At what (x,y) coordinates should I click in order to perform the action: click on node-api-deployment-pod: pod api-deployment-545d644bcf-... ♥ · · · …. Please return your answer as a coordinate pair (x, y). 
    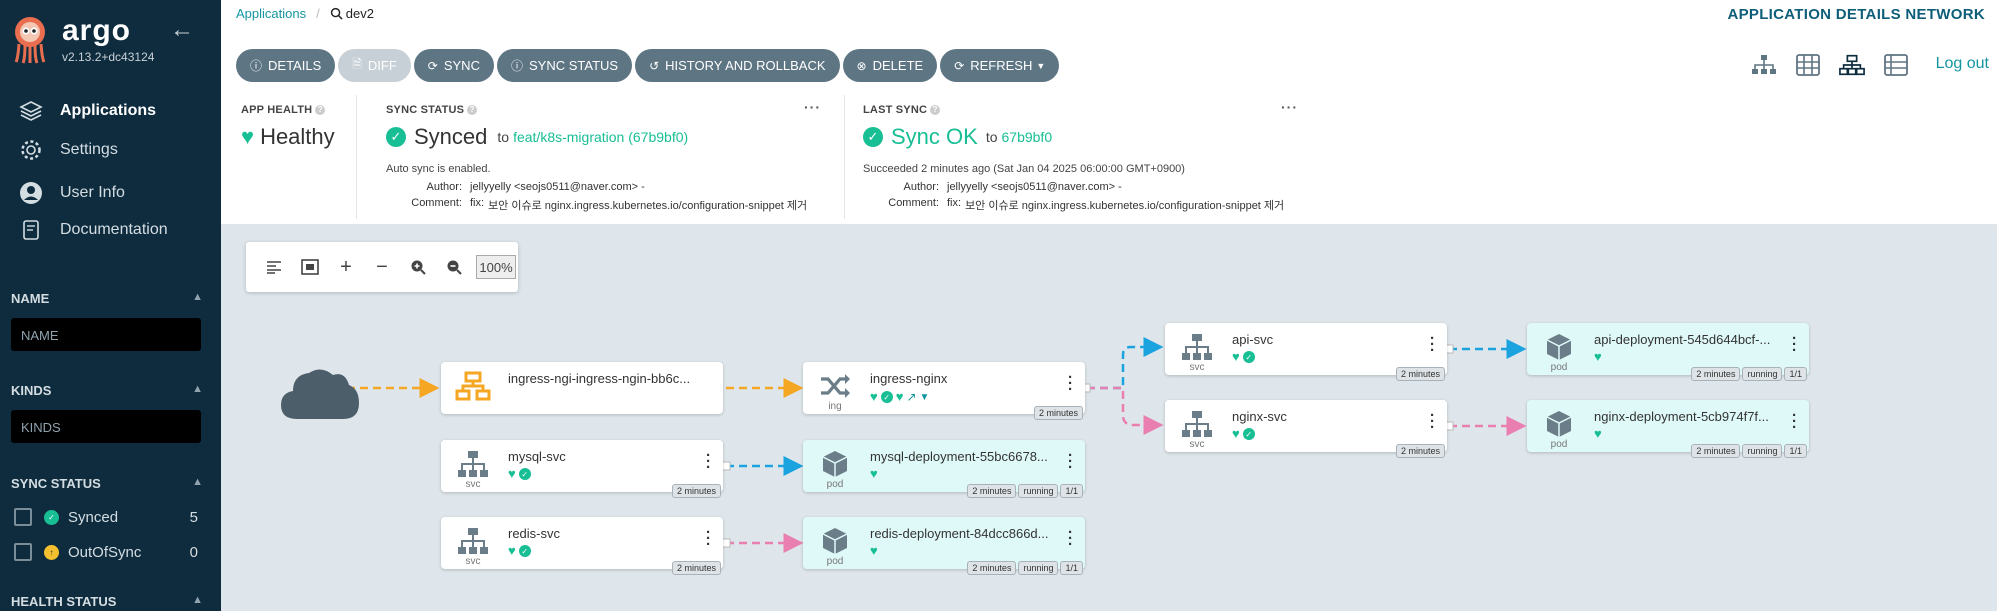
    Looking at the image, I should click on (1668, 352).